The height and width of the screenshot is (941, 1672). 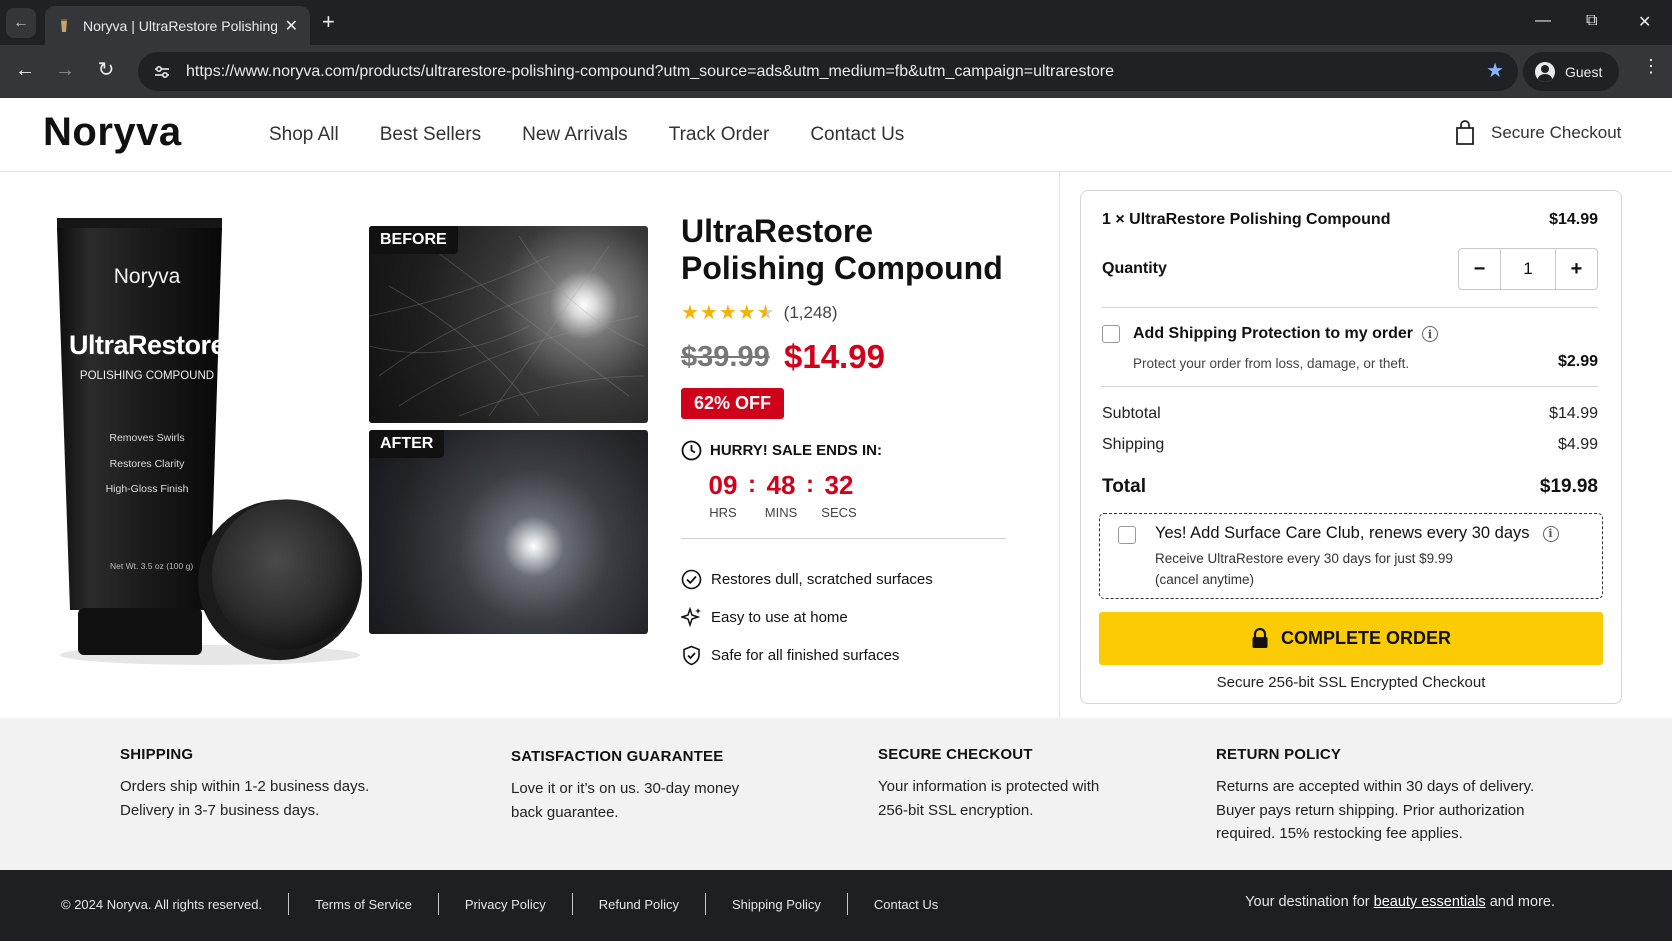 What do you see at coordinates (291, 26) in the screenshot?
I see `close-tab-icon: ✕` at bounding box center [291, 26].